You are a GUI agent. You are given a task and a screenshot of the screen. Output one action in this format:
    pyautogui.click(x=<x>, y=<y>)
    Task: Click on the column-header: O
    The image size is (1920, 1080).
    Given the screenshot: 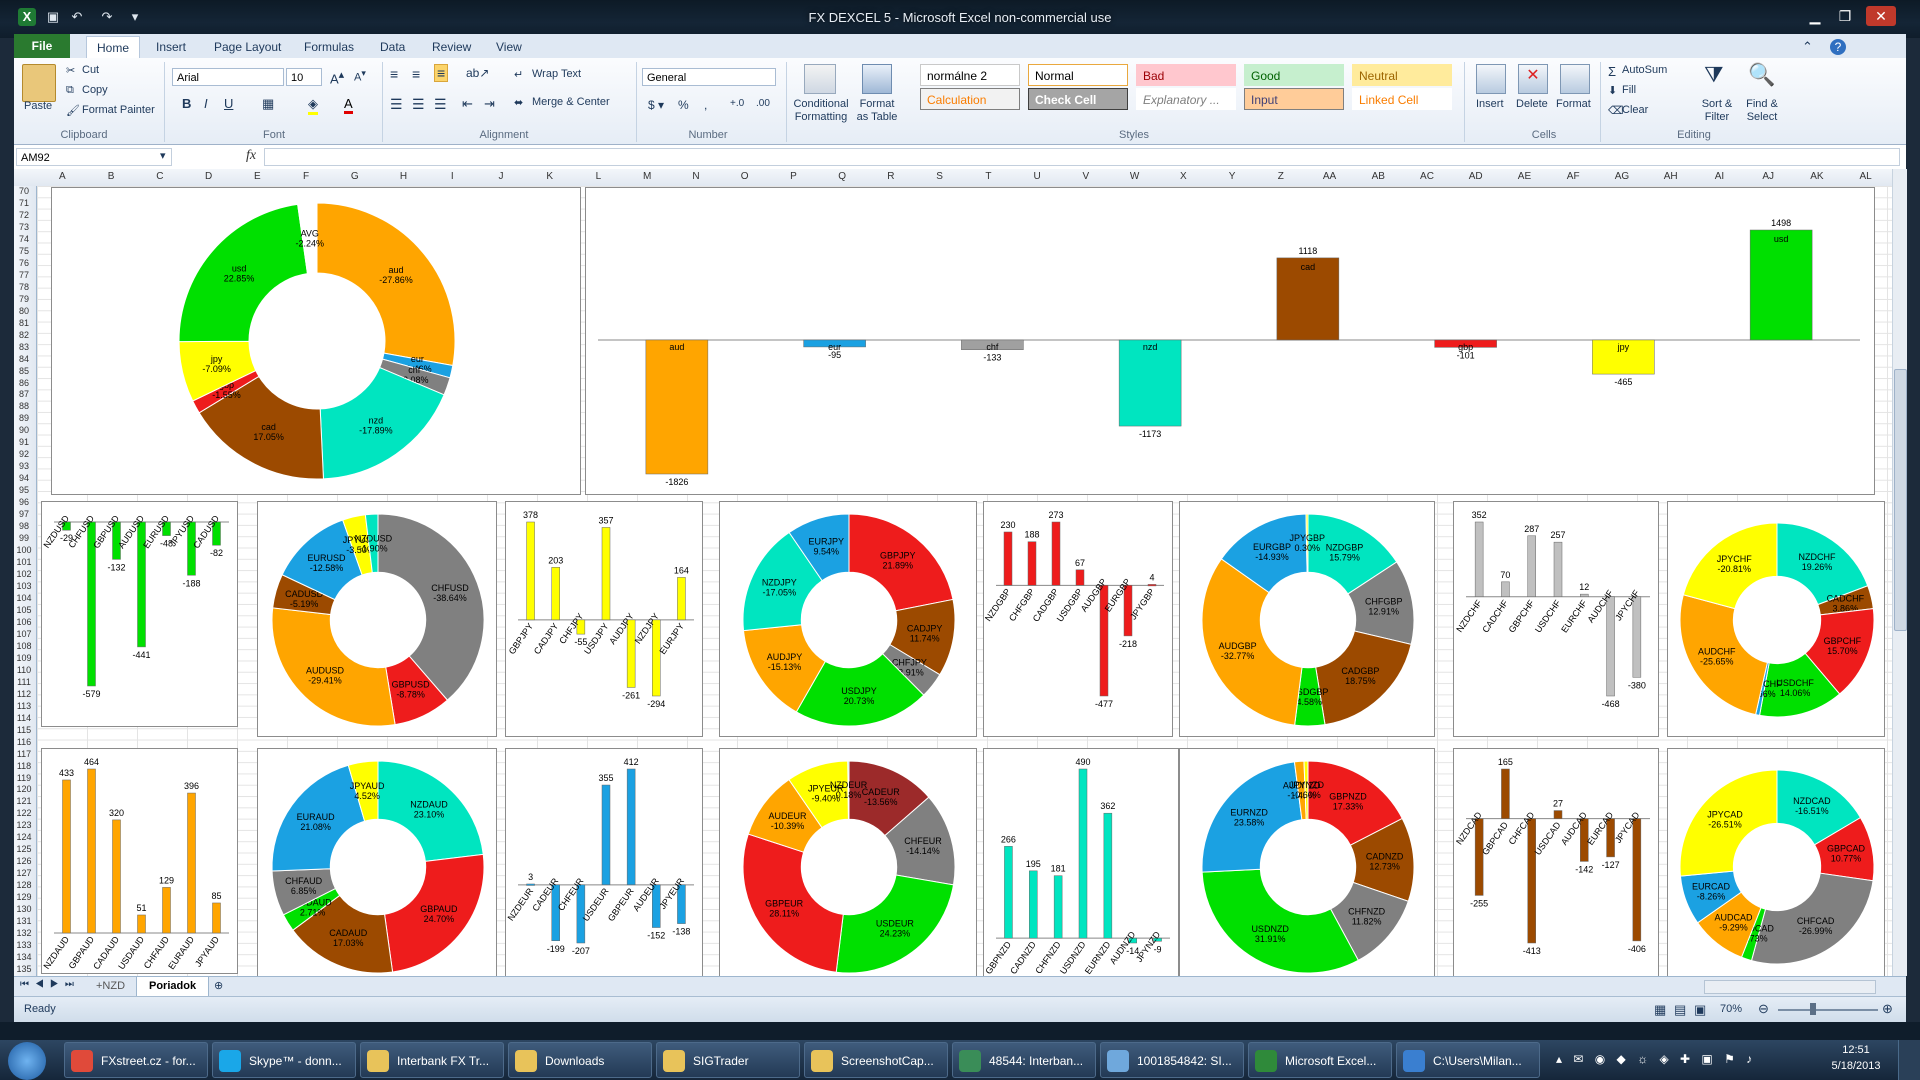 What is the action you would take?
    pyautogui.click(x=744, y=176)
    